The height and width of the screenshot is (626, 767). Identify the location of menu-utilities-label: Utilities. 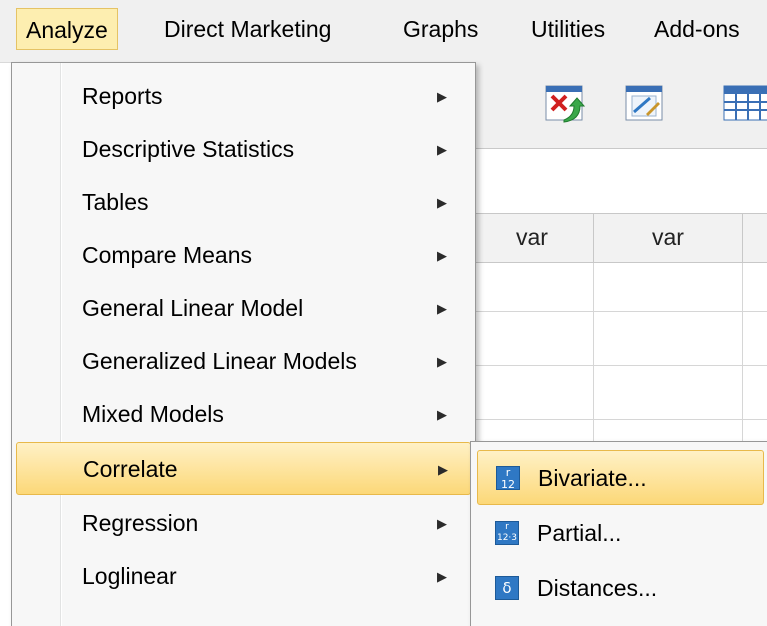
(568, 29).